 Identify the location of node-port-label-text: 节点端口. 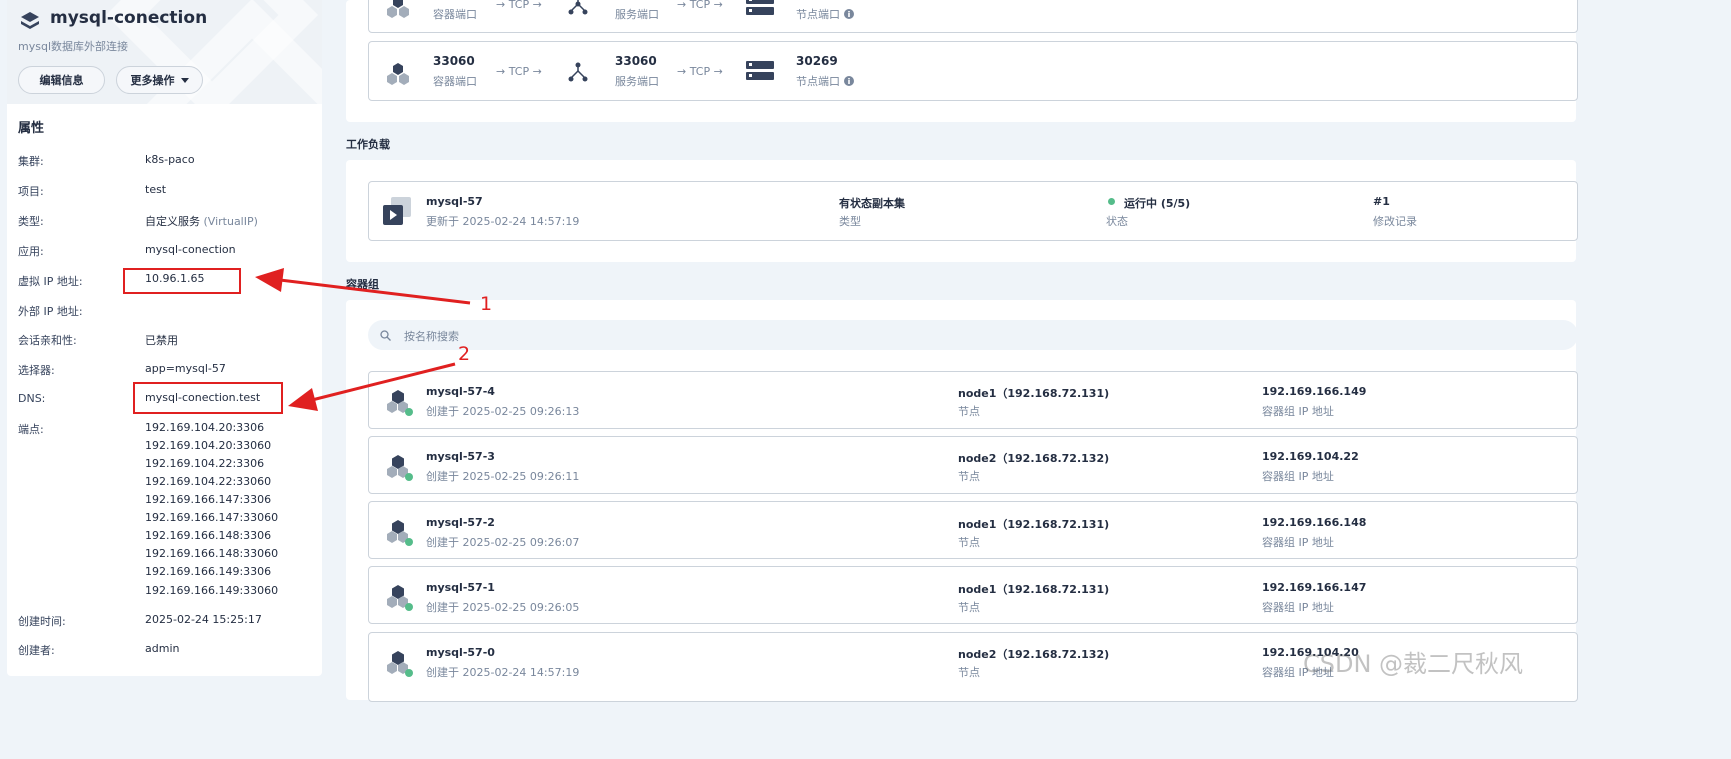
(818, 14).